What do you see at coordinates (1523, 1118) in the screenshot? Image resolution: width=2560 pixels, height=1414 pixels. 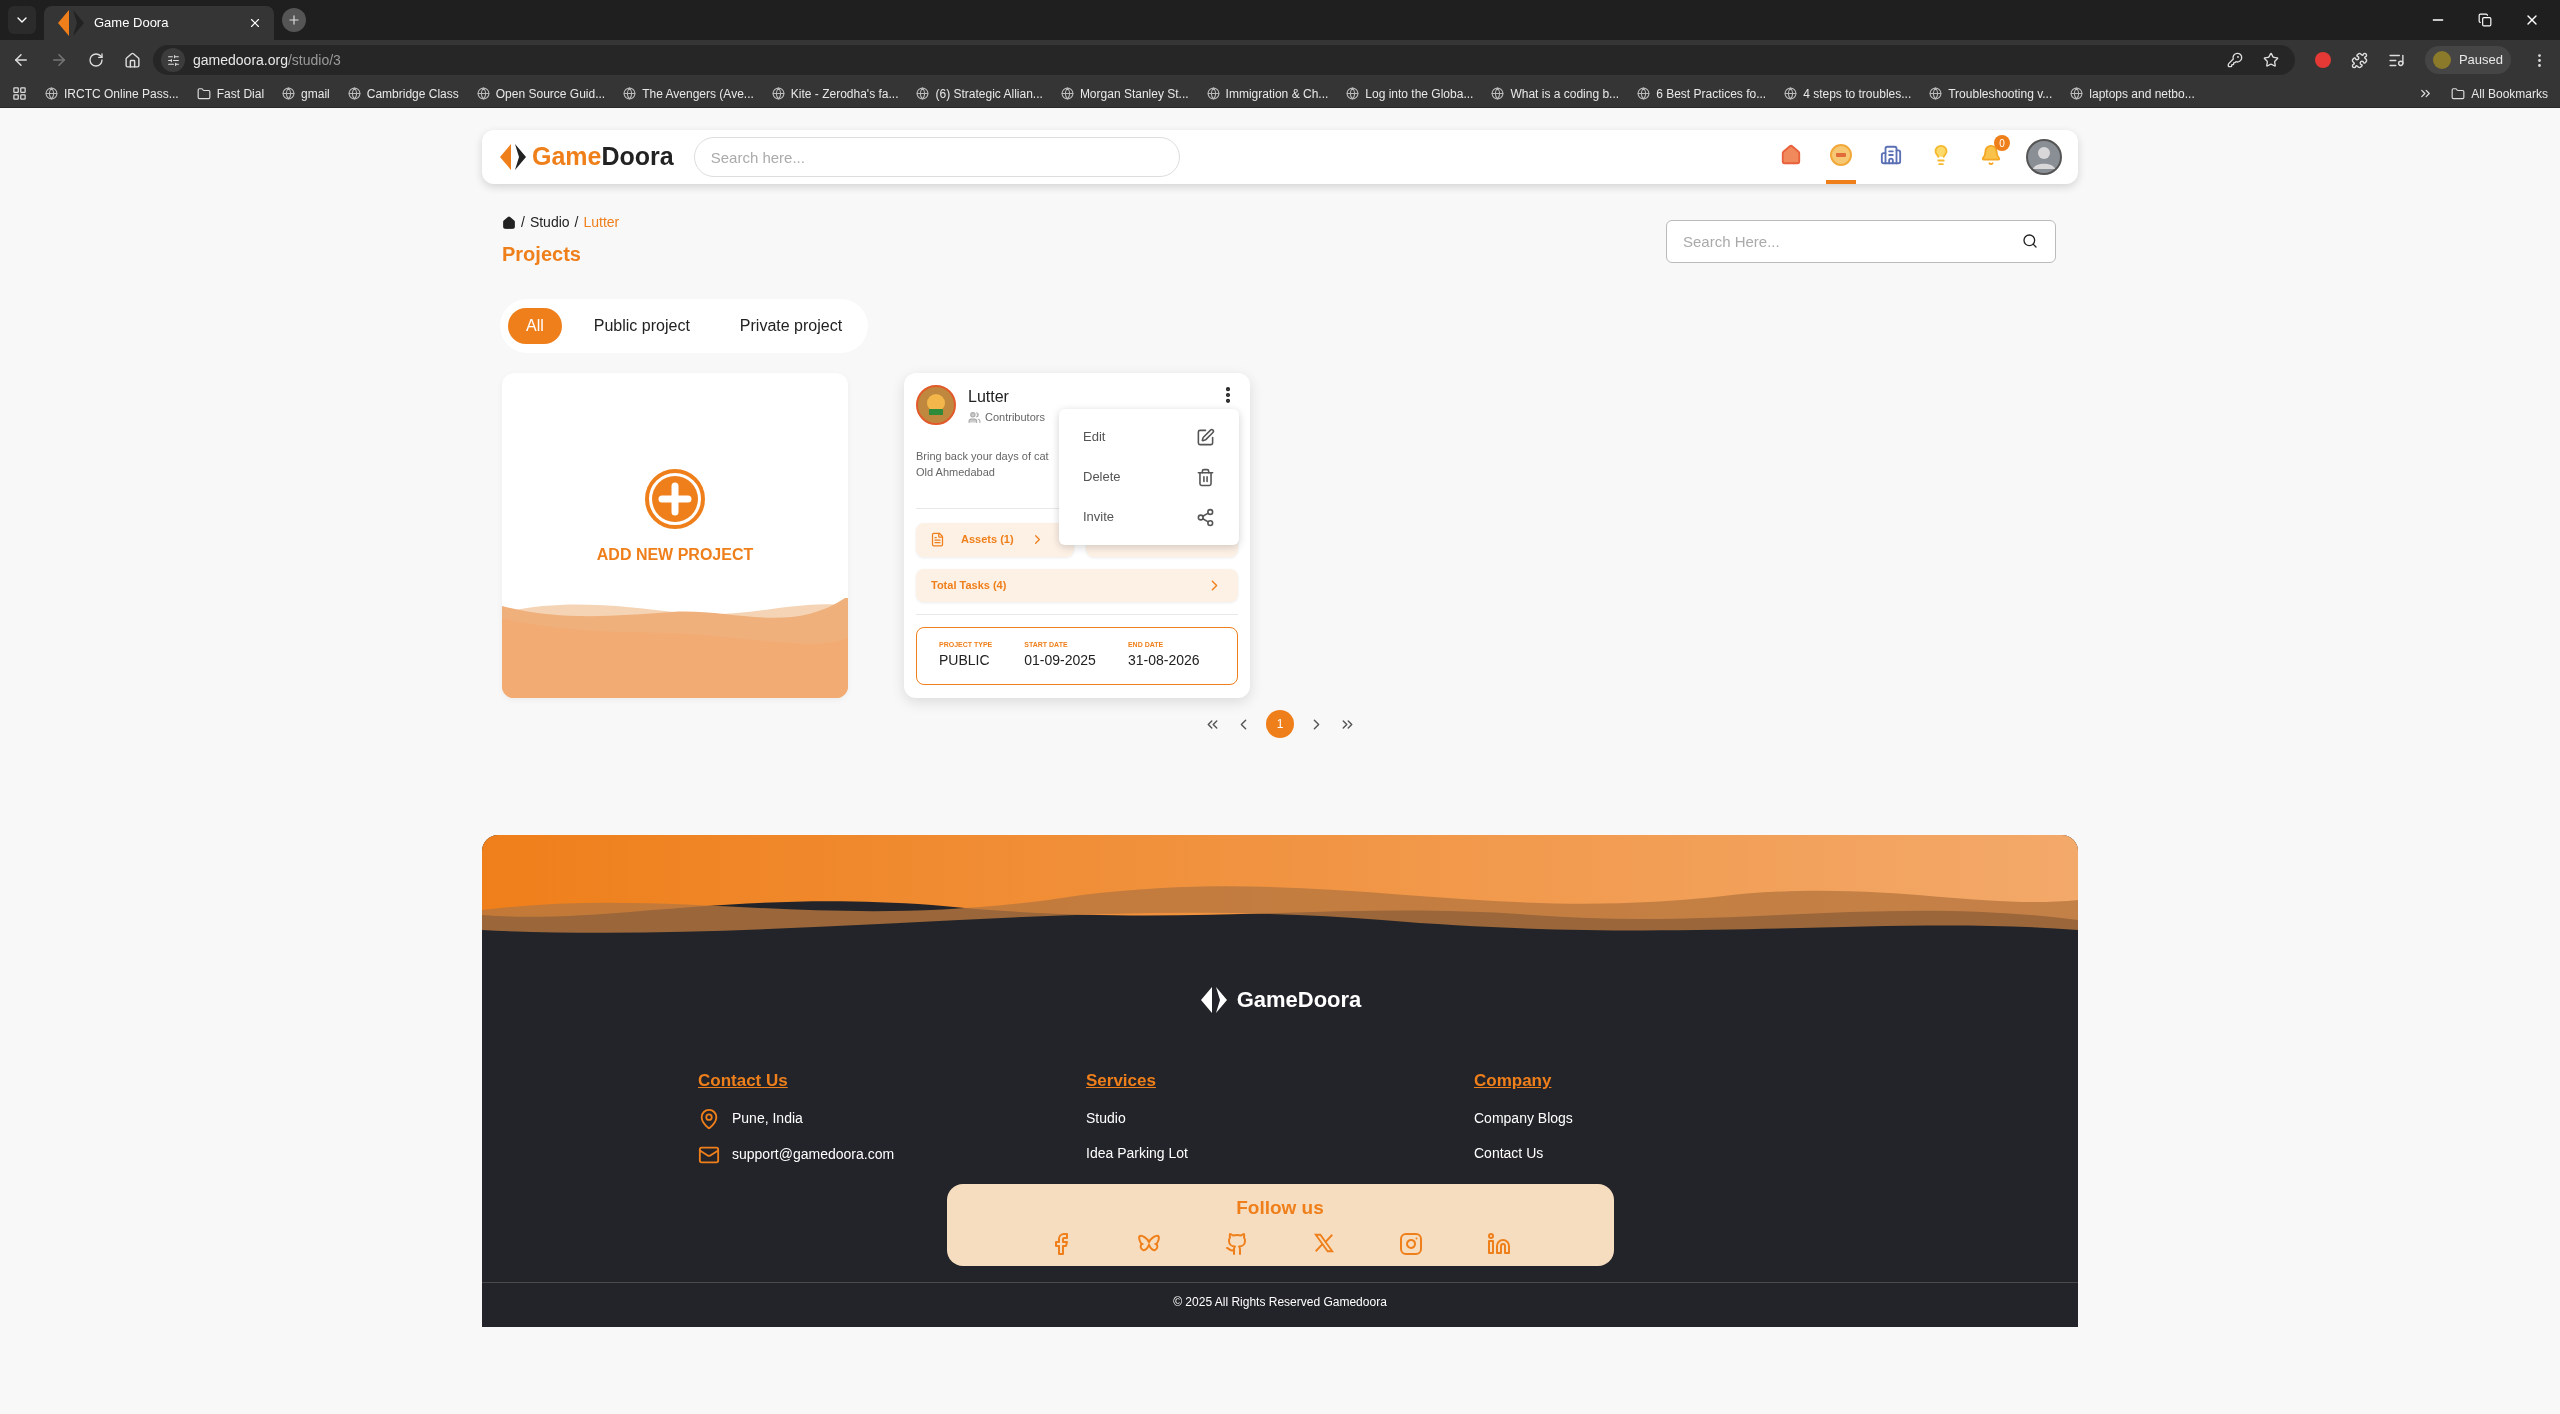 I see `footer-link: Company Blogs` at bounding box center [1523, 1118].